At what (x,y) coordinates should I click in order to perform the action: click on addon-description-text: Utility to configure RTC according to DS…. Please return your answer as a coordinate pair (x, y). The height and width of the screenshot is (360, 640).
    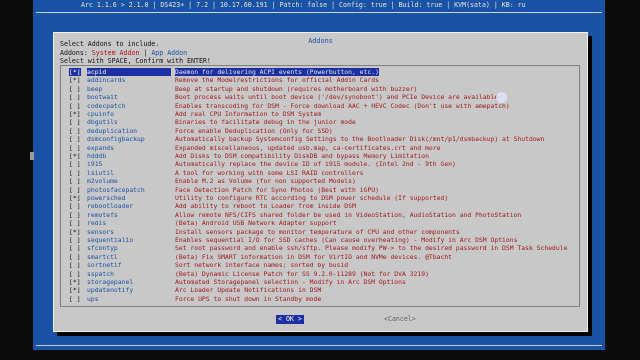
    Looking at the image, I should click on (312, 198).